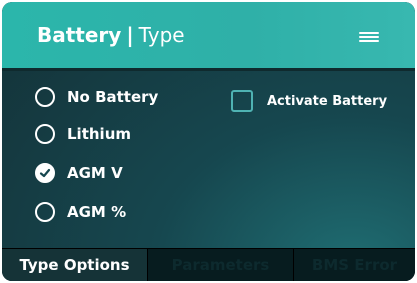  I want to click on tab-parameters: Parameters, so click(221, 265).